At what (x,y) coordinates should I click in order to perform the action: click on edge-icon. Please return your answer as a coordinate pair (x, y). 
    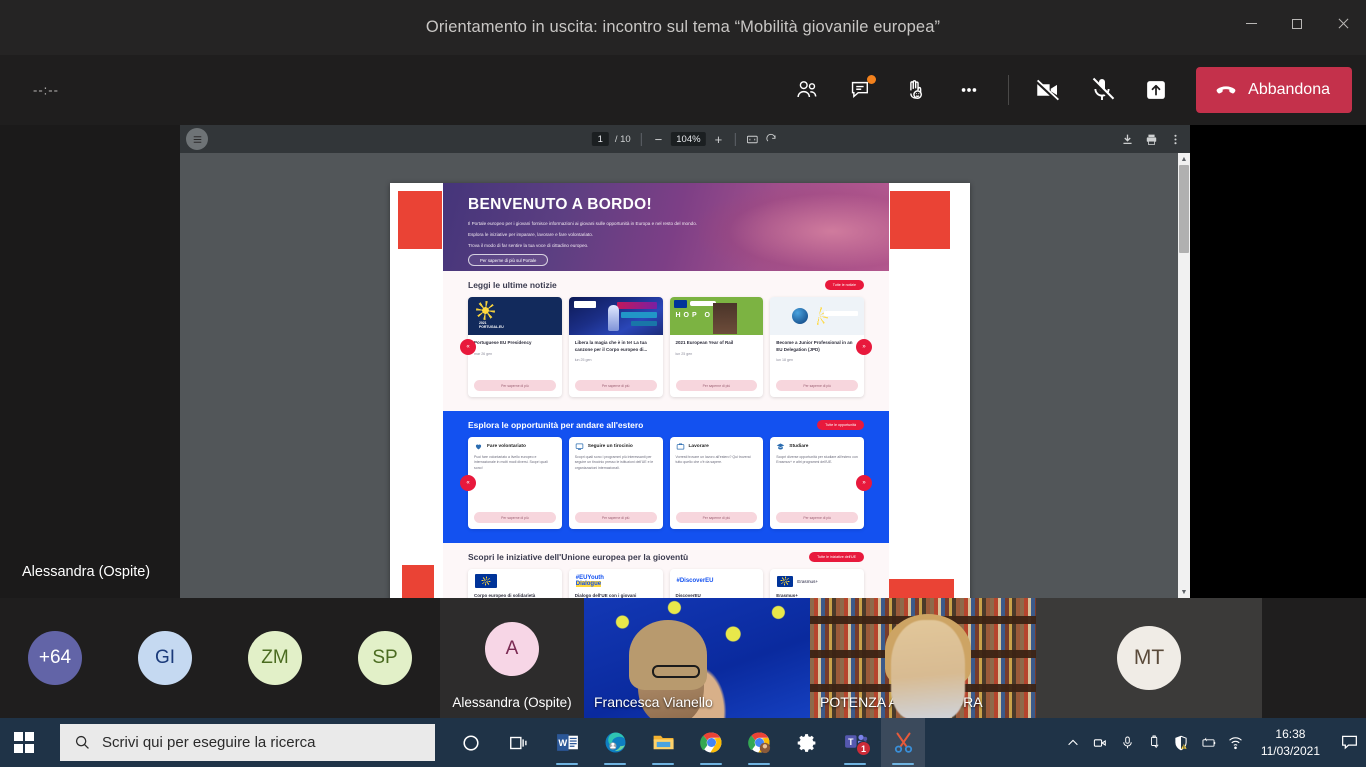
    Looking at the image, I should click on (615, 742).